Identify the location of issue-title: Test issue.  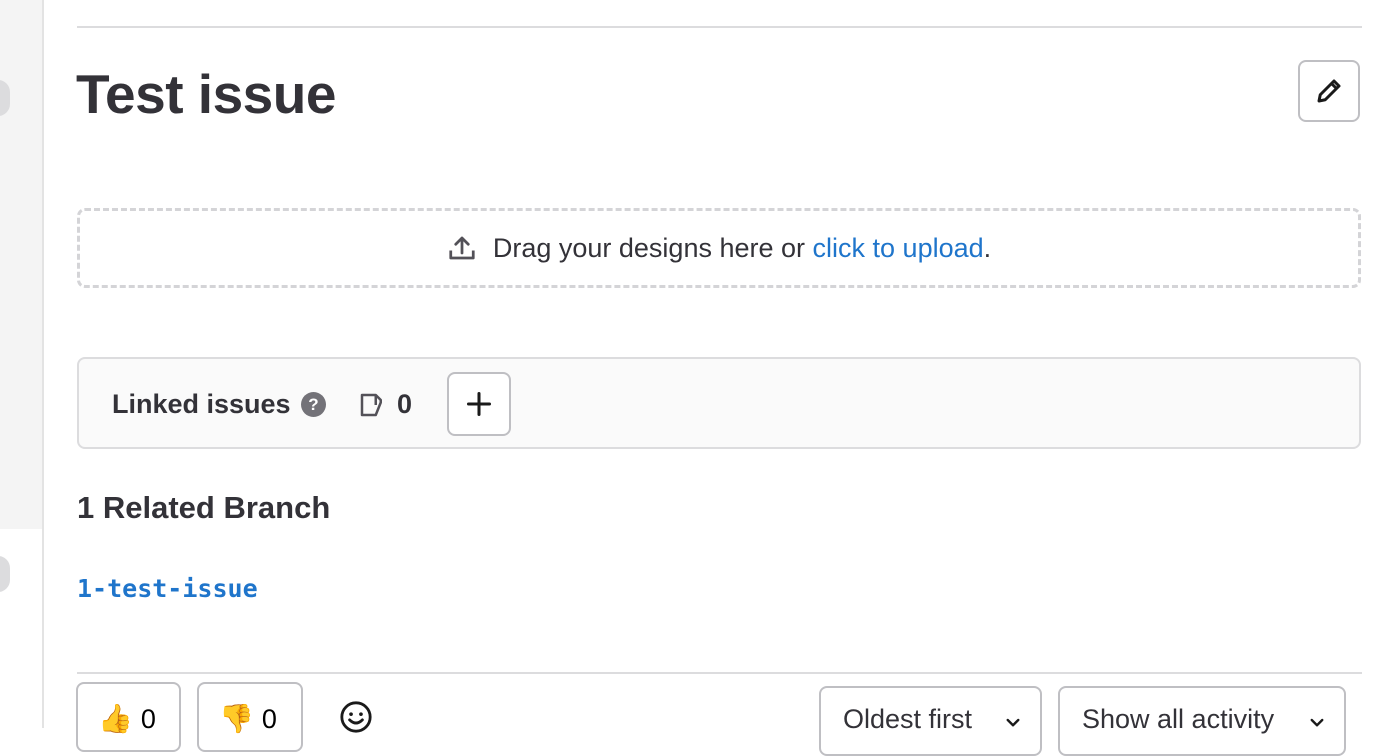
(206, 94).